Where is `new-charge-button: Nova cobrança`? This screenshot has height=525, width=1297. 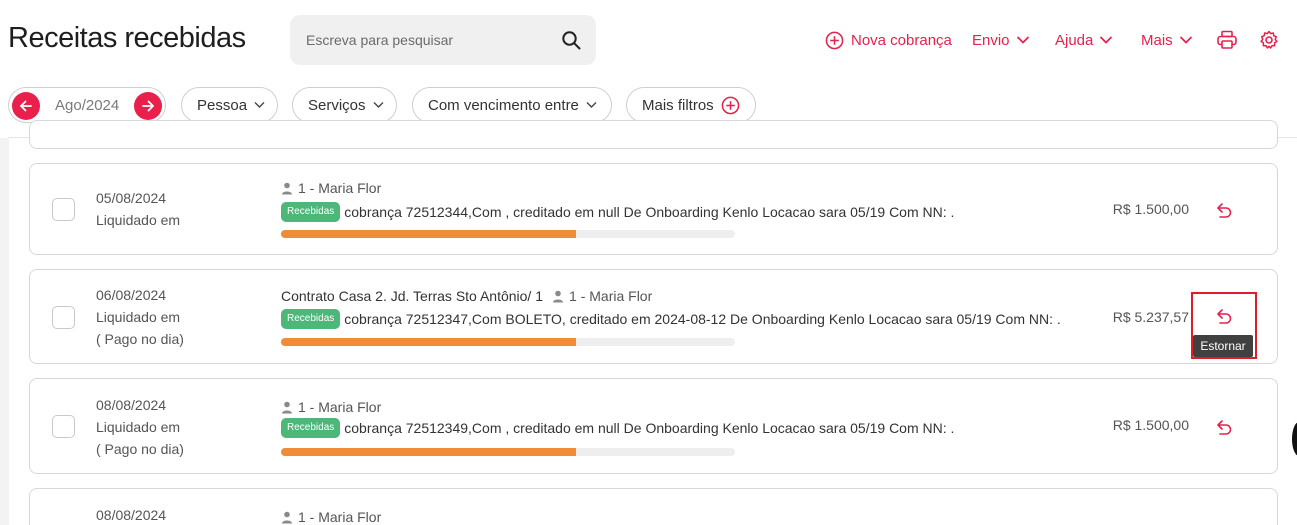 new-charge-button: Nova cobrança is located at coordinates (888, 40).